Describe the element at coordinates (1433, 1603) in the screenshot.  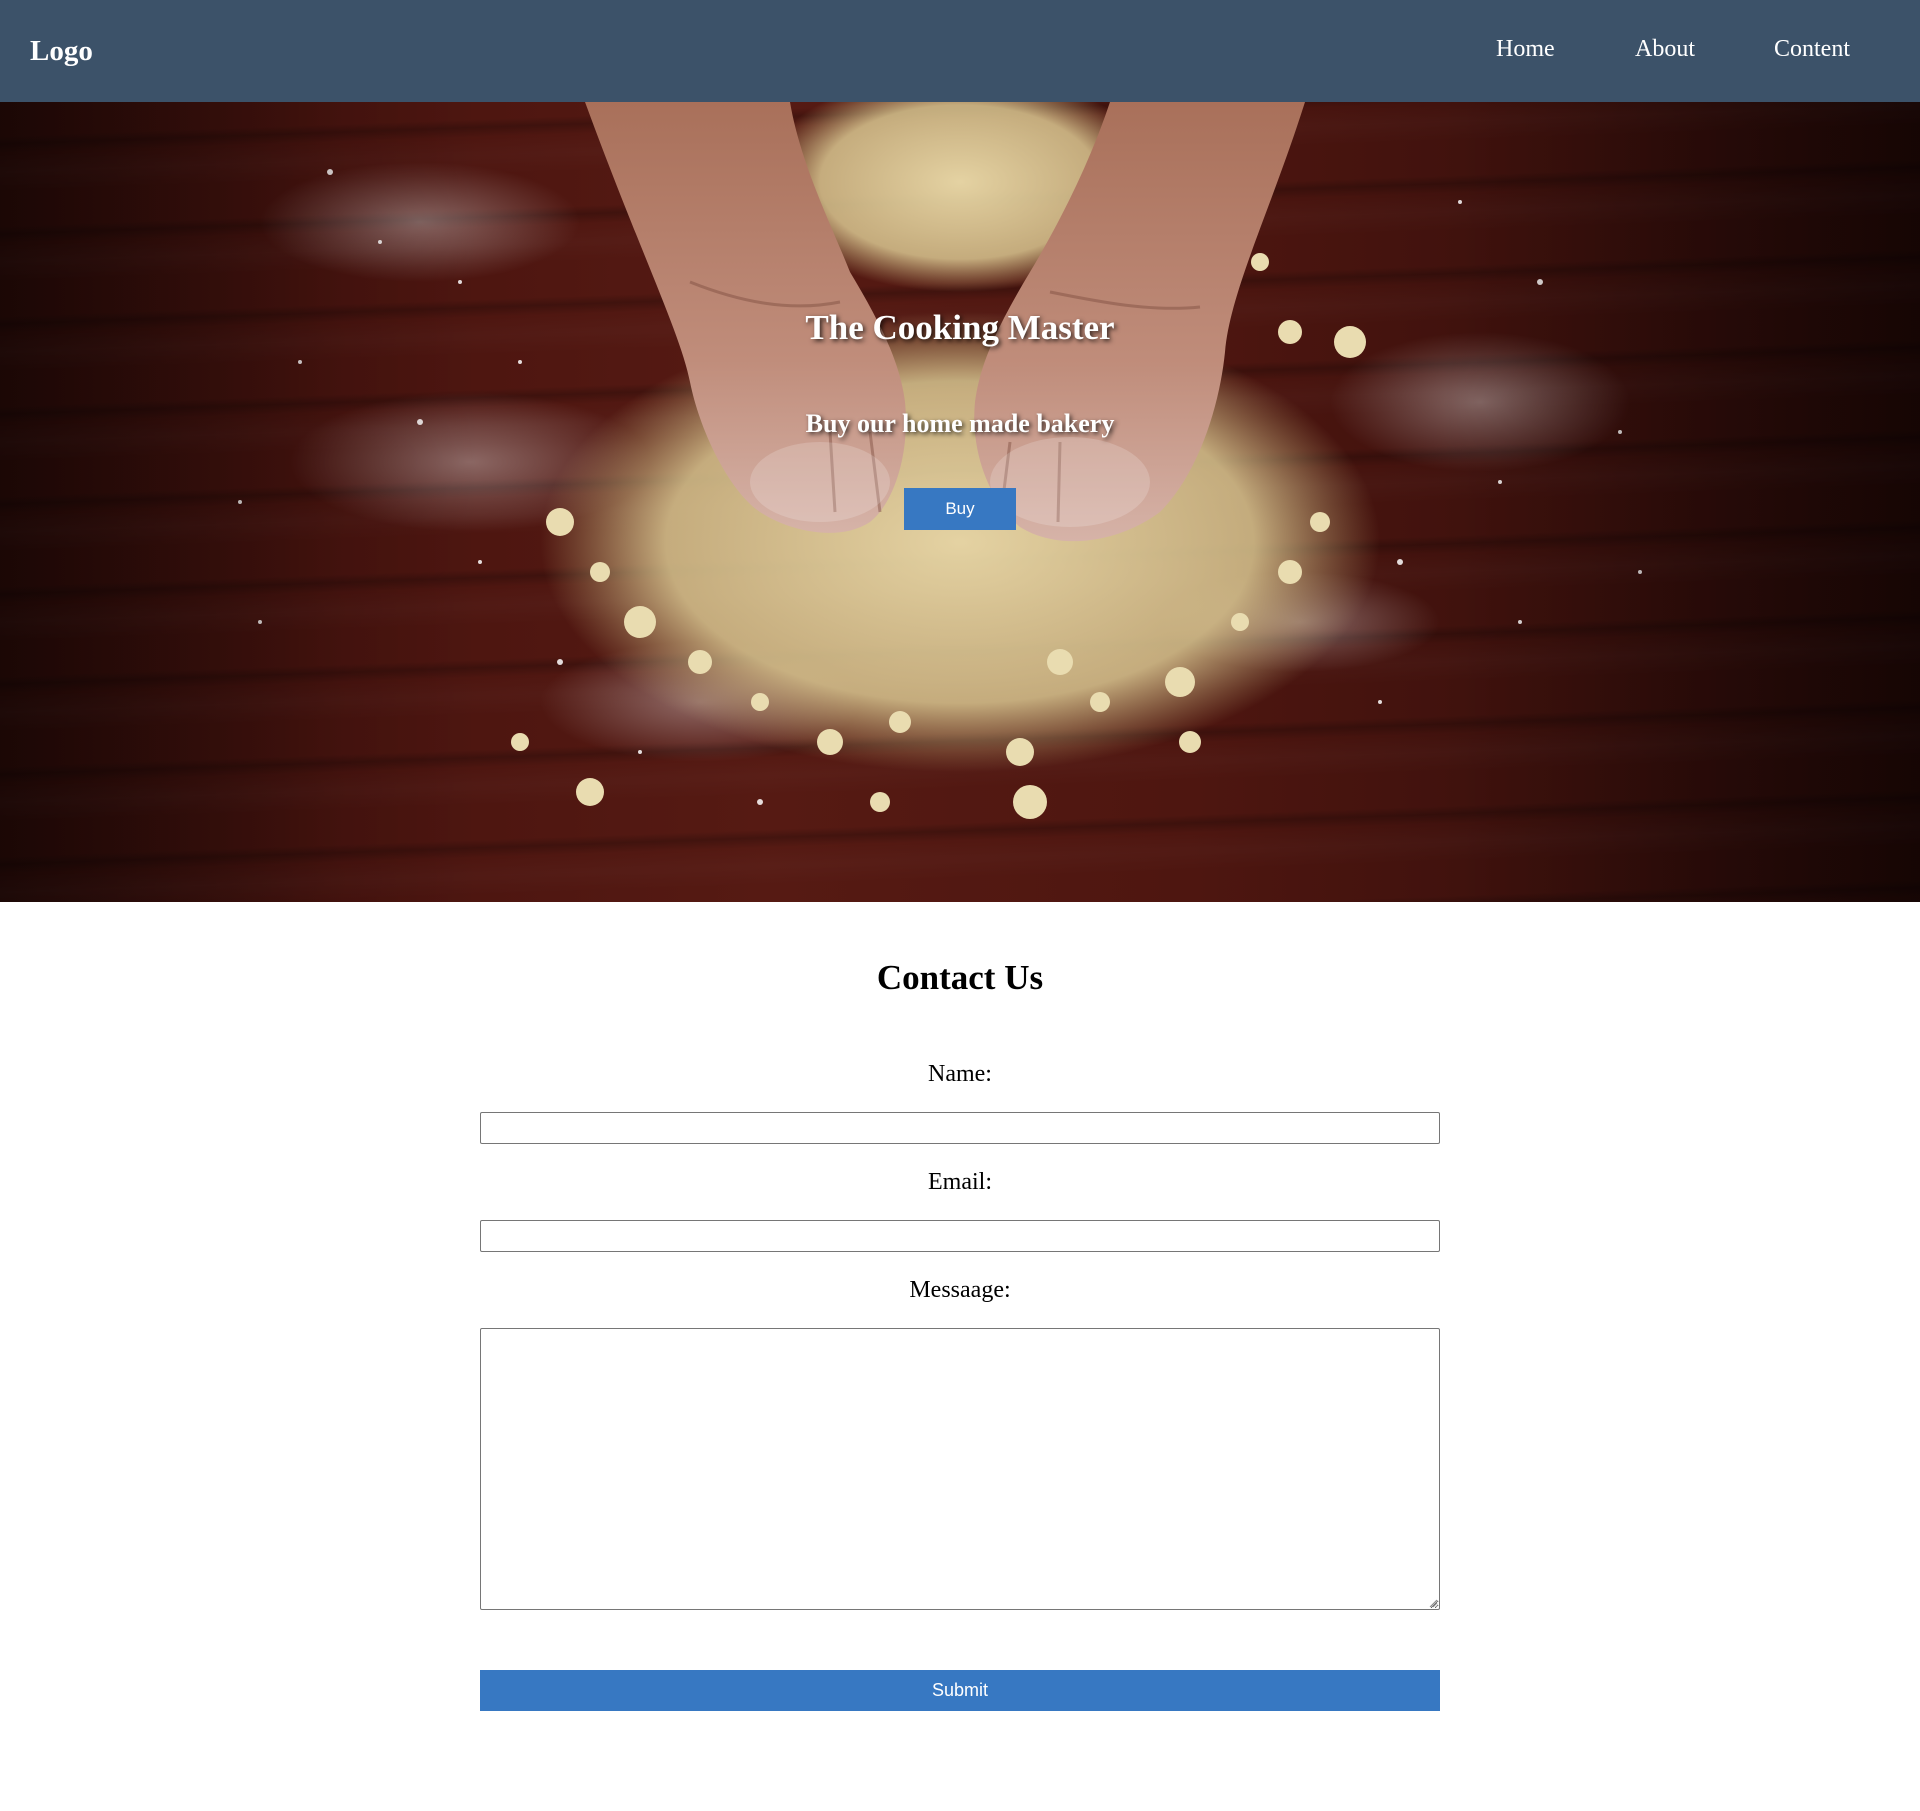
I see `resize-grip-icon` at that location.